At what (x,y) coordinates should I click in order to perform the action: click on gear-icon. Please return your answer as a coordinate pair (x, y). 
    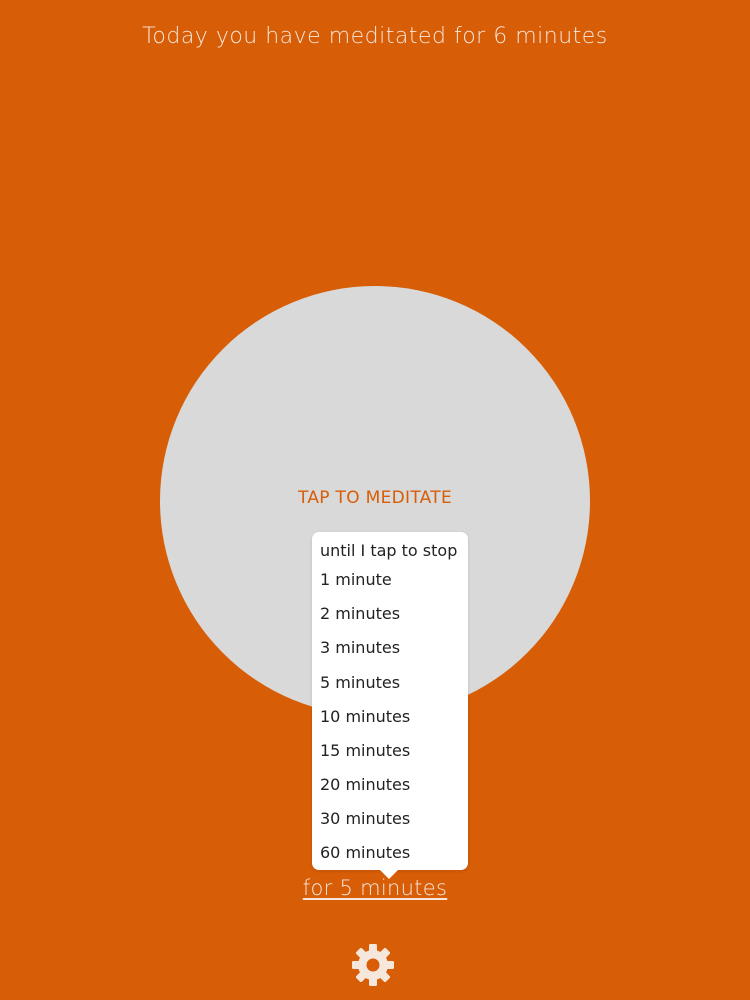
    Looking at the image, I should click on (373, 965).